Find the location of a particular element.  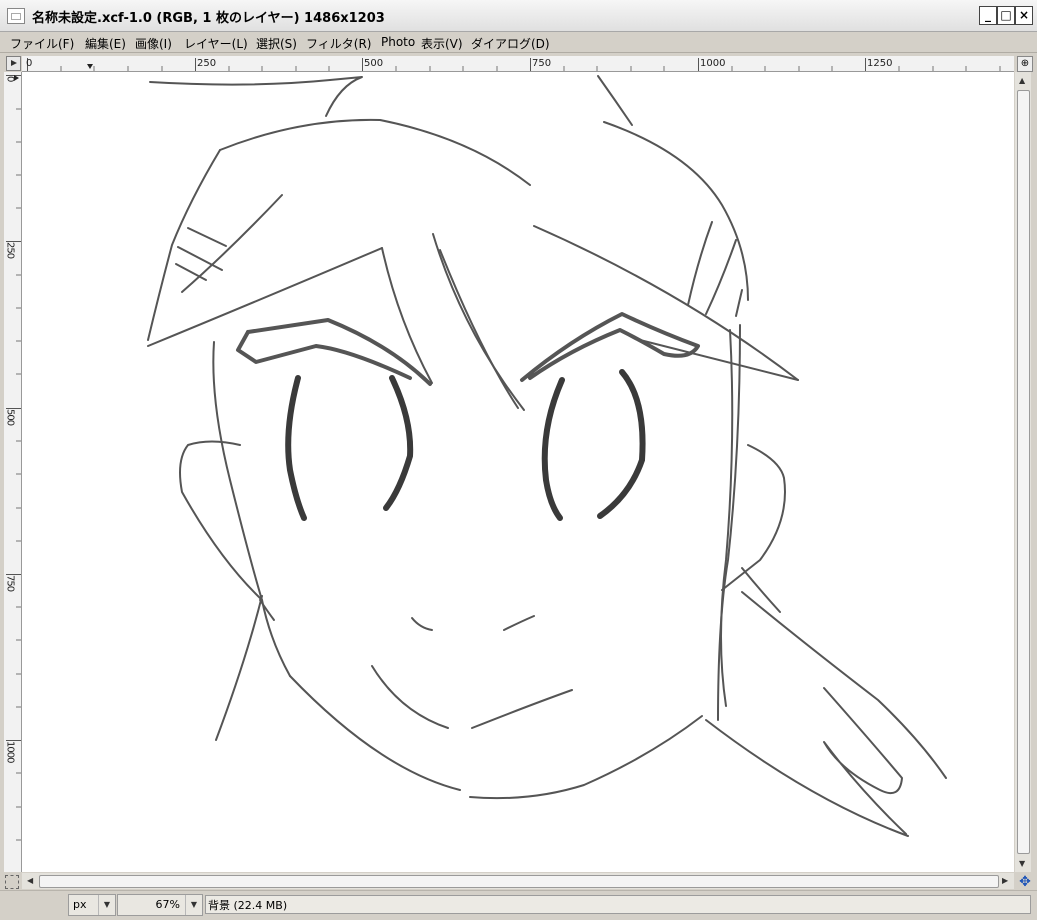

navigate-icon: ✥ is located at coordinates (1025, 882).